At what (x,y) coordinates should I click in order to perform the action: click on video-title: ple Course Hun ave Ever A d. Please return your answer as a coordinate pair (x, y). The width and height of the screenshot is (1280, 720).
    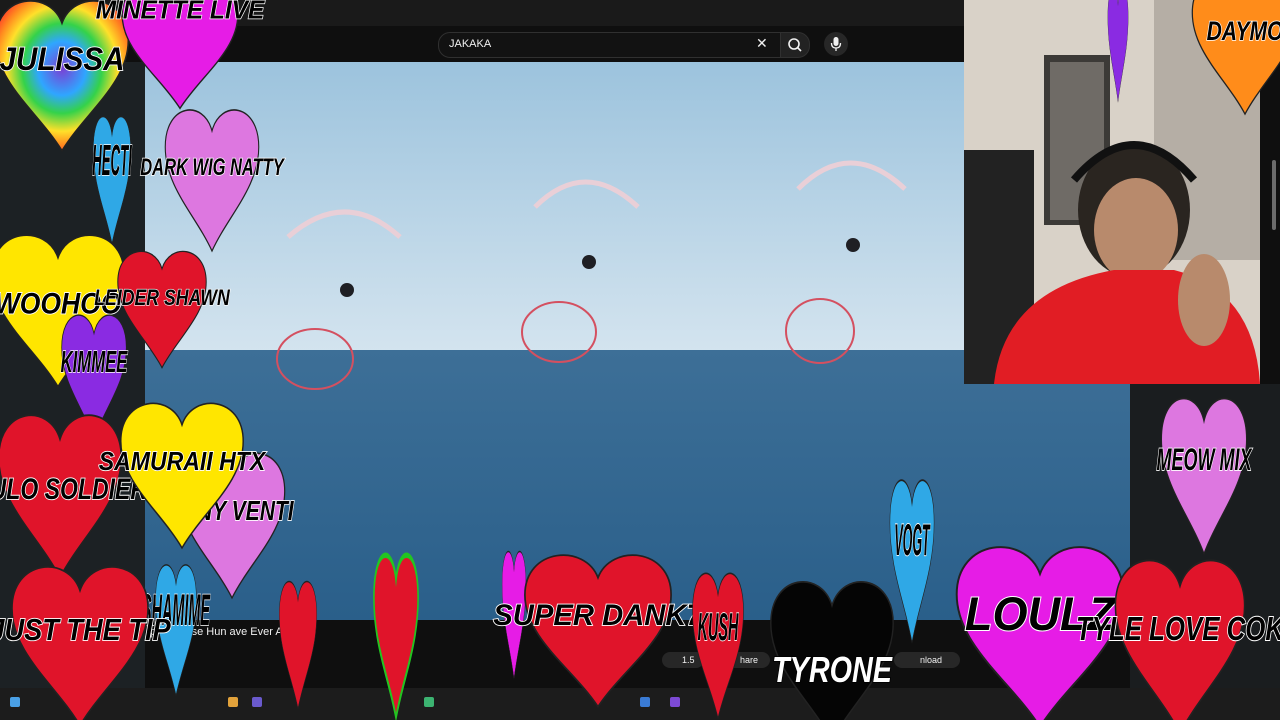
    Looking at the image, I should click on (221, 632).